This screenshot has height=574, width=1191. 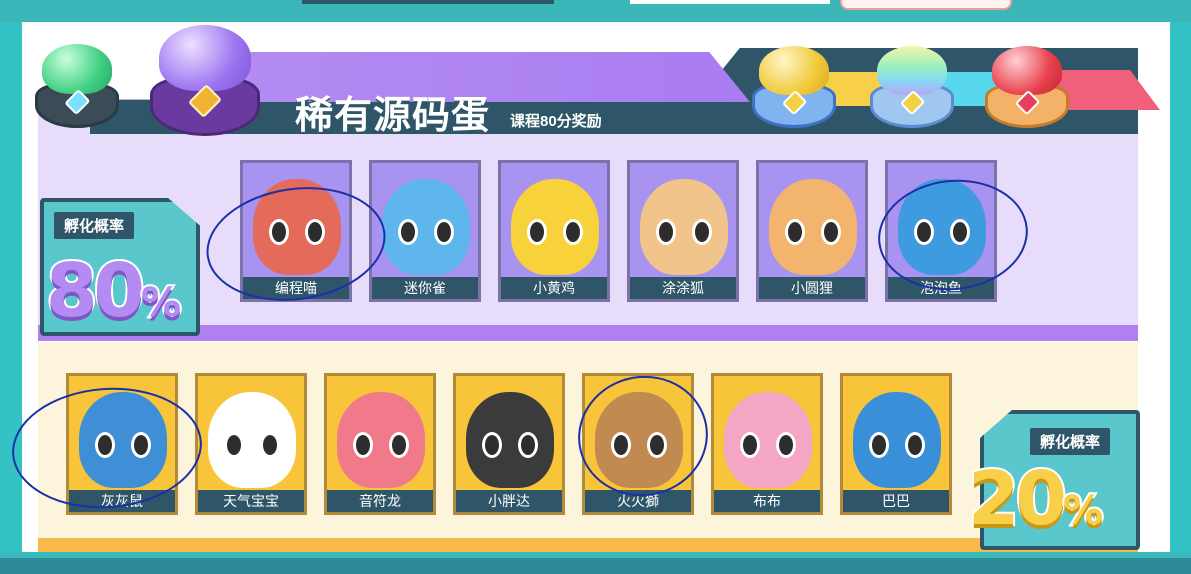 I want to click on pet-name: 音符龙, so click(x=380, y=501).